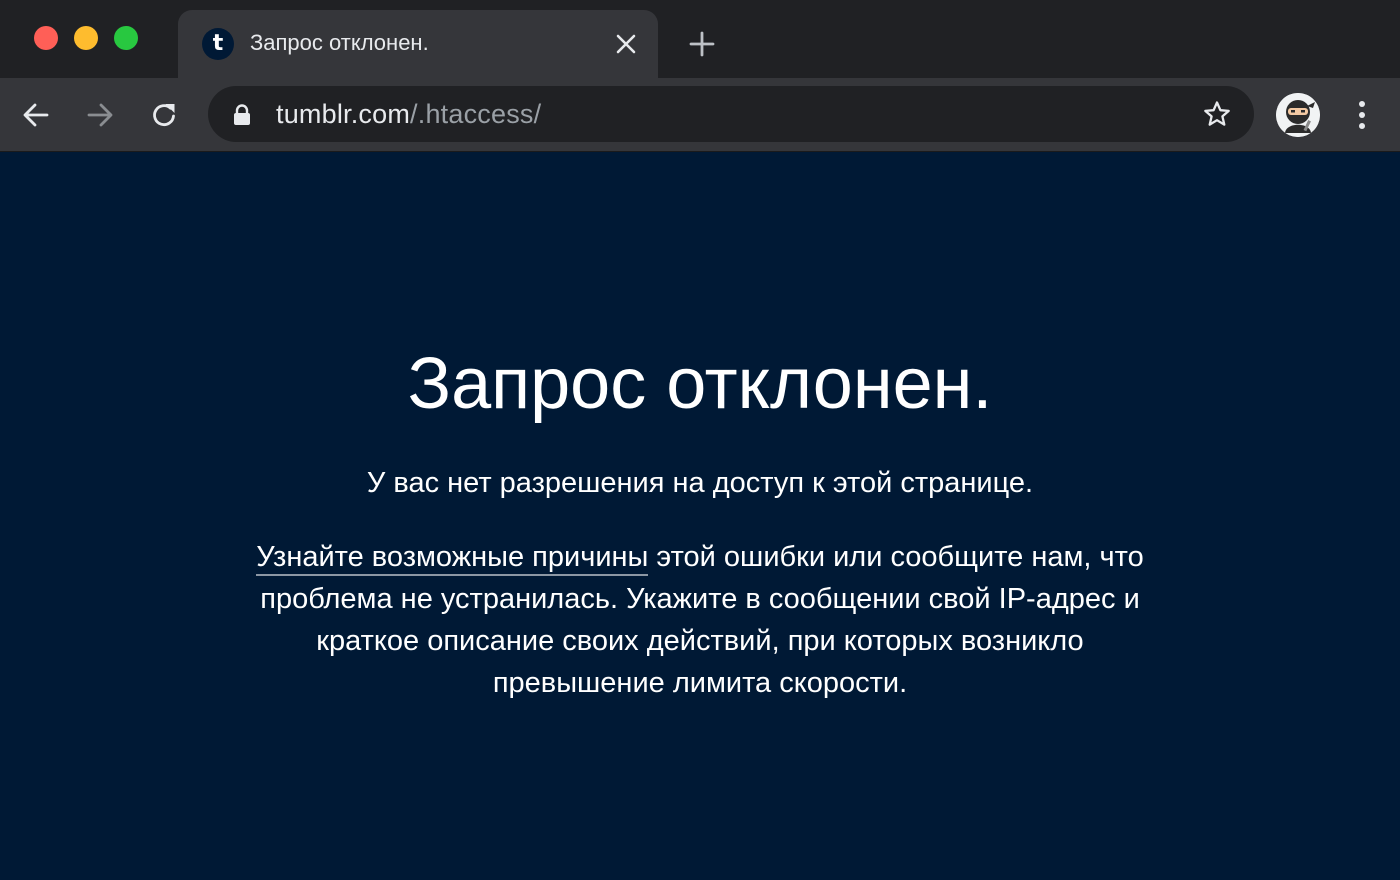  I want to click on page-title: Запрос отклонен., so click(700, 384).